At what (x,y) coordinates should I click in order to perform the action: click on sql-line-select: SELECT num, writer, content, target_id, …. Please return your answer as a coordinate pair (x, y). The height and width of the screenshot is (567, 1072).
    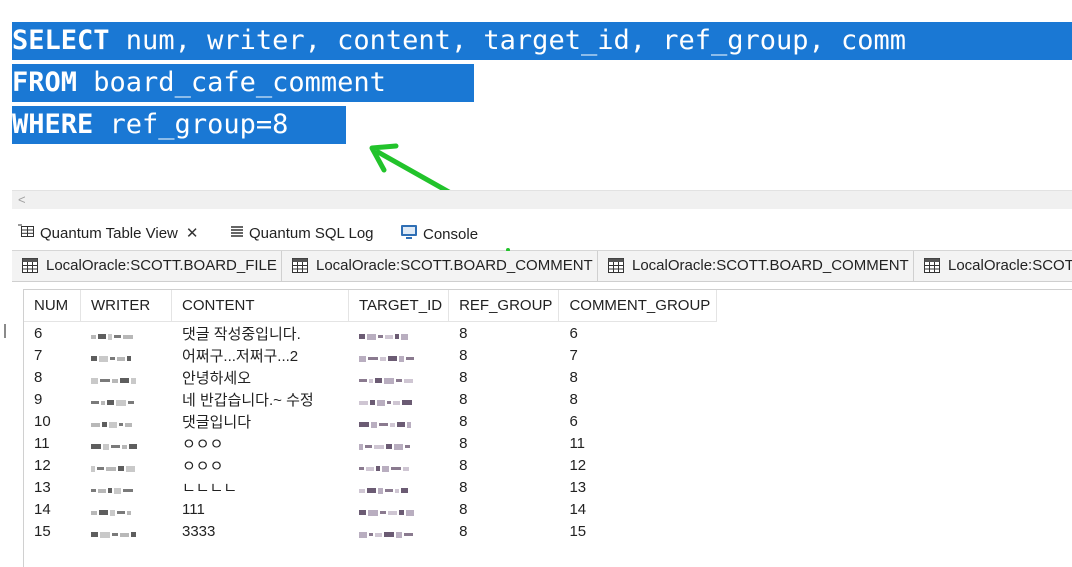
    Looking at the image, I should click on (542, 41).